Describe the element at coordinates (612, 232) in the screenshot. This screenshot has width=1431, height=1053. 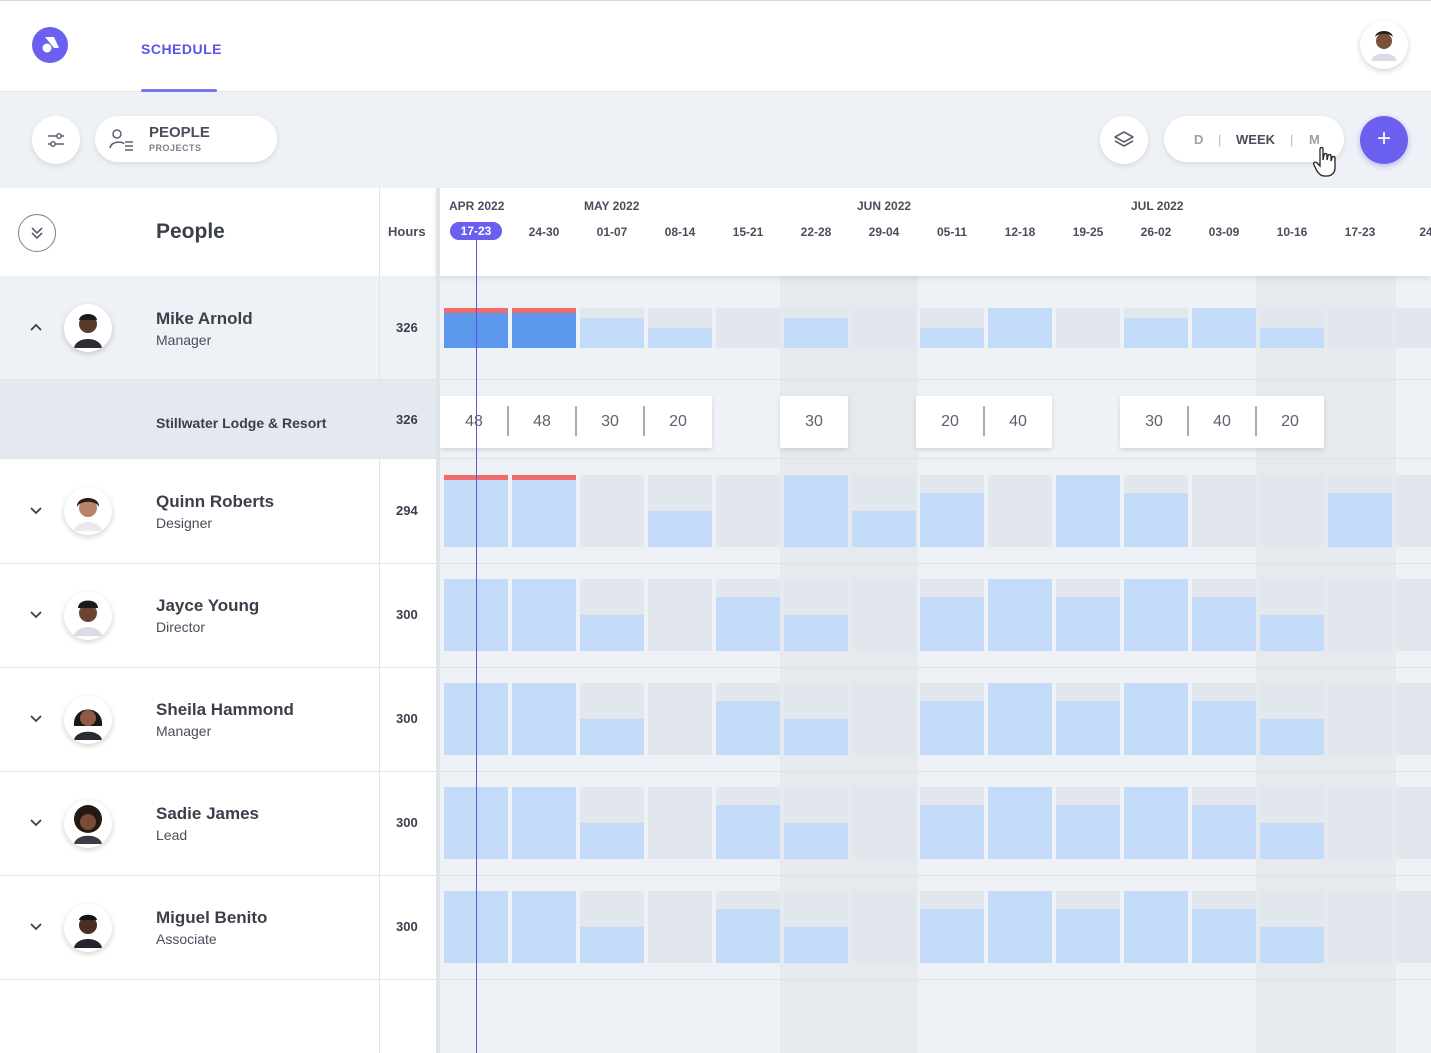
I see `week-label: 01-07` at that location.